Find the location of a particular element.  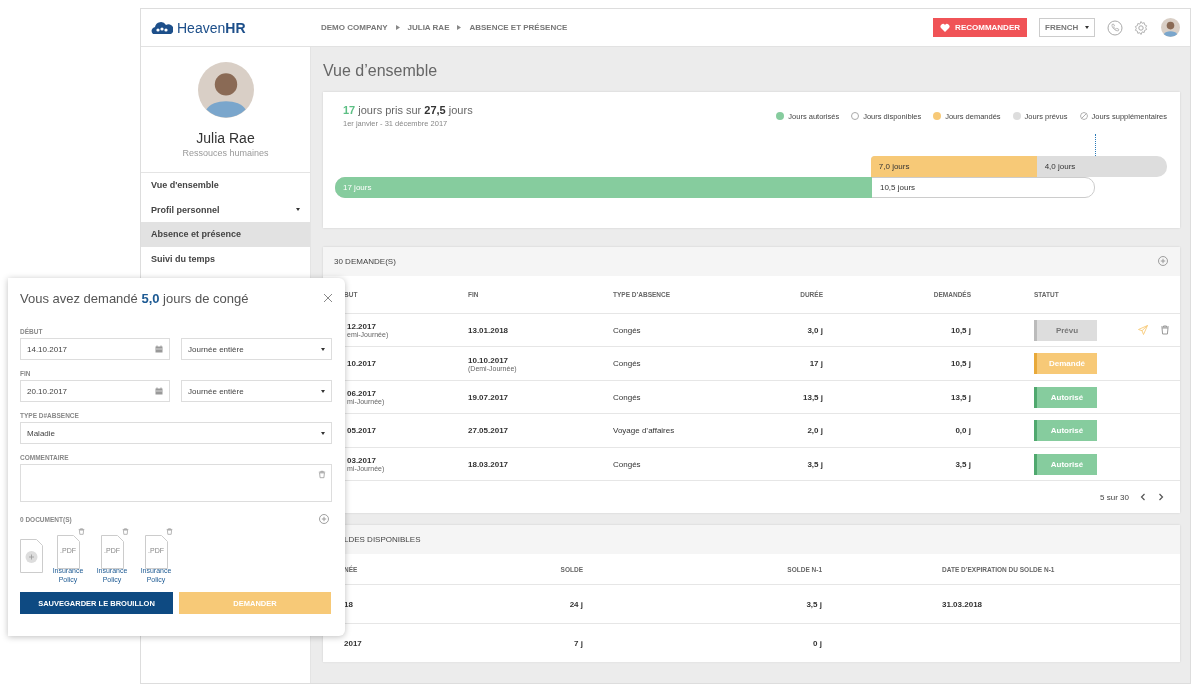

table-cell-text: 10.2017 is located at coordinates (362, 363).